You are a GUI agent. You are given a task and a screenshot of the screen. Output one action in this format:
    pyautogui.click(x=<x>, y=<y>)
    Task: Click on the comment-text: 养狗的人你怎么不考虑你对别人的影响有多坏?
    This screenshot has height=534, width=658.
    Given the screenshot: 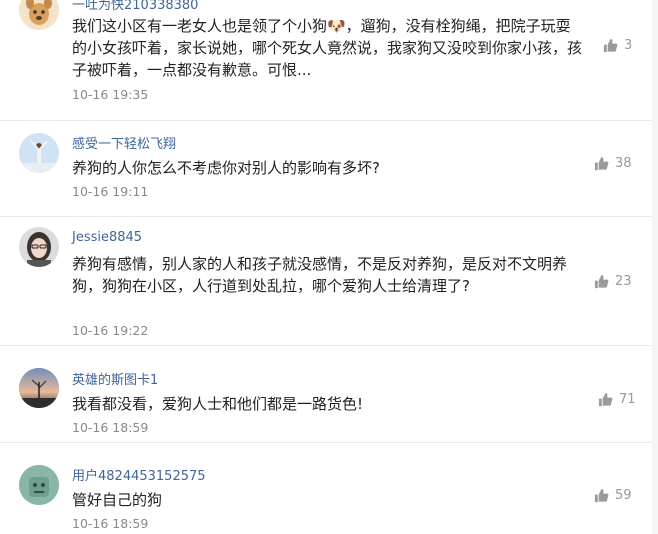 What is the action you would take?
    pyautogui.click(x=226, y=168)
    